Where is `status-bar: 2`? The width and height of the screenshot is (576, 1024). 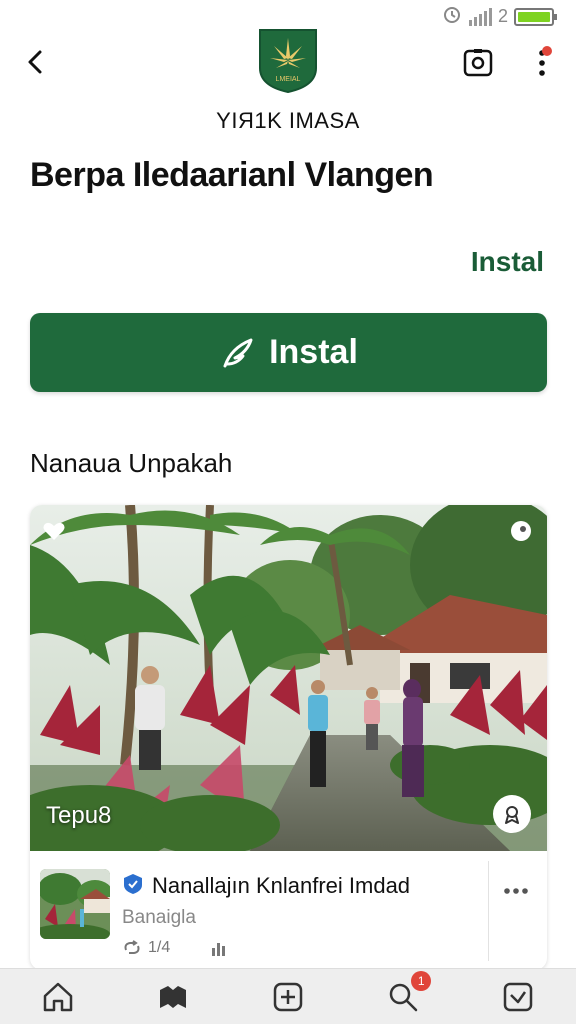
status-bar: 2 is located at coordinates (288, 15).